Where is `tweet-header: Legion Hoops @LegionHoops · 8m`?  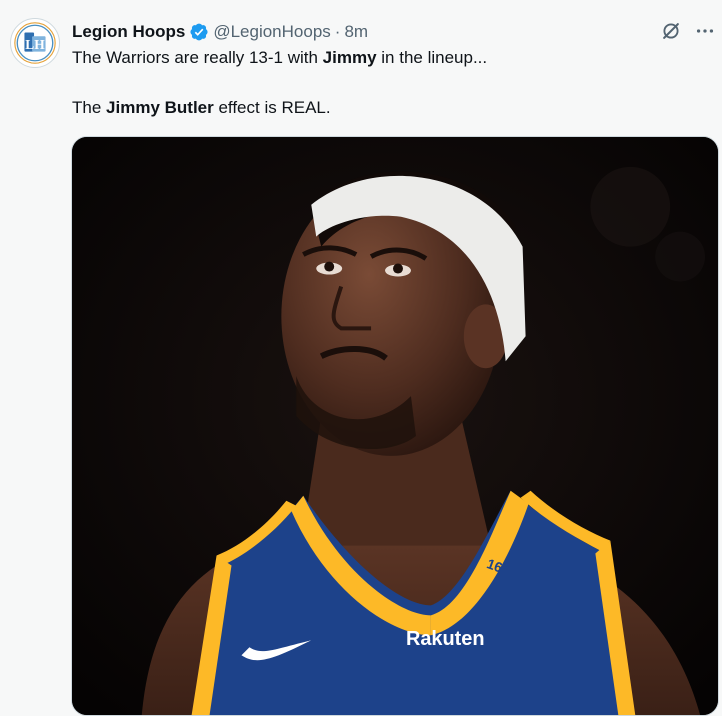 tweet-header: Legion Hoops @LegionHoops · 8m is located at coordinates (220, 32).